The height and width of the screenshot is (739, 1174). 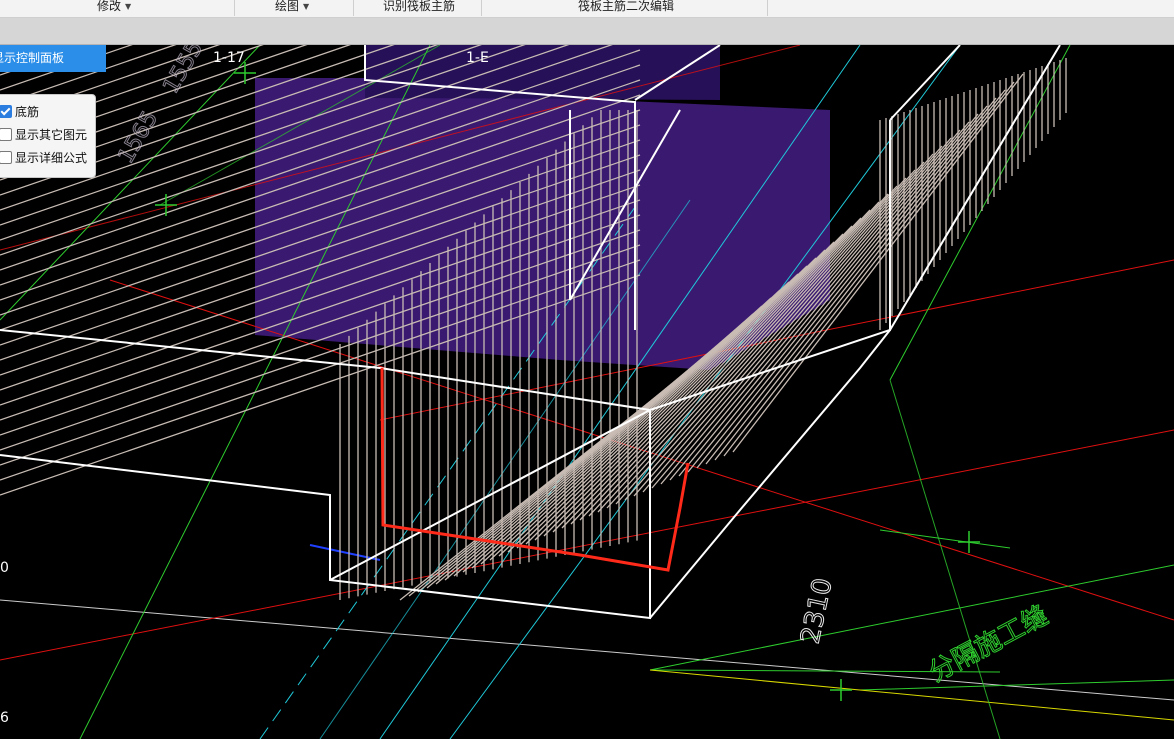 What do you see at coordinates (229, 58) in the screenshot?
I see `axis-label-1-17: 1-17` at bounding box center [229, 58].